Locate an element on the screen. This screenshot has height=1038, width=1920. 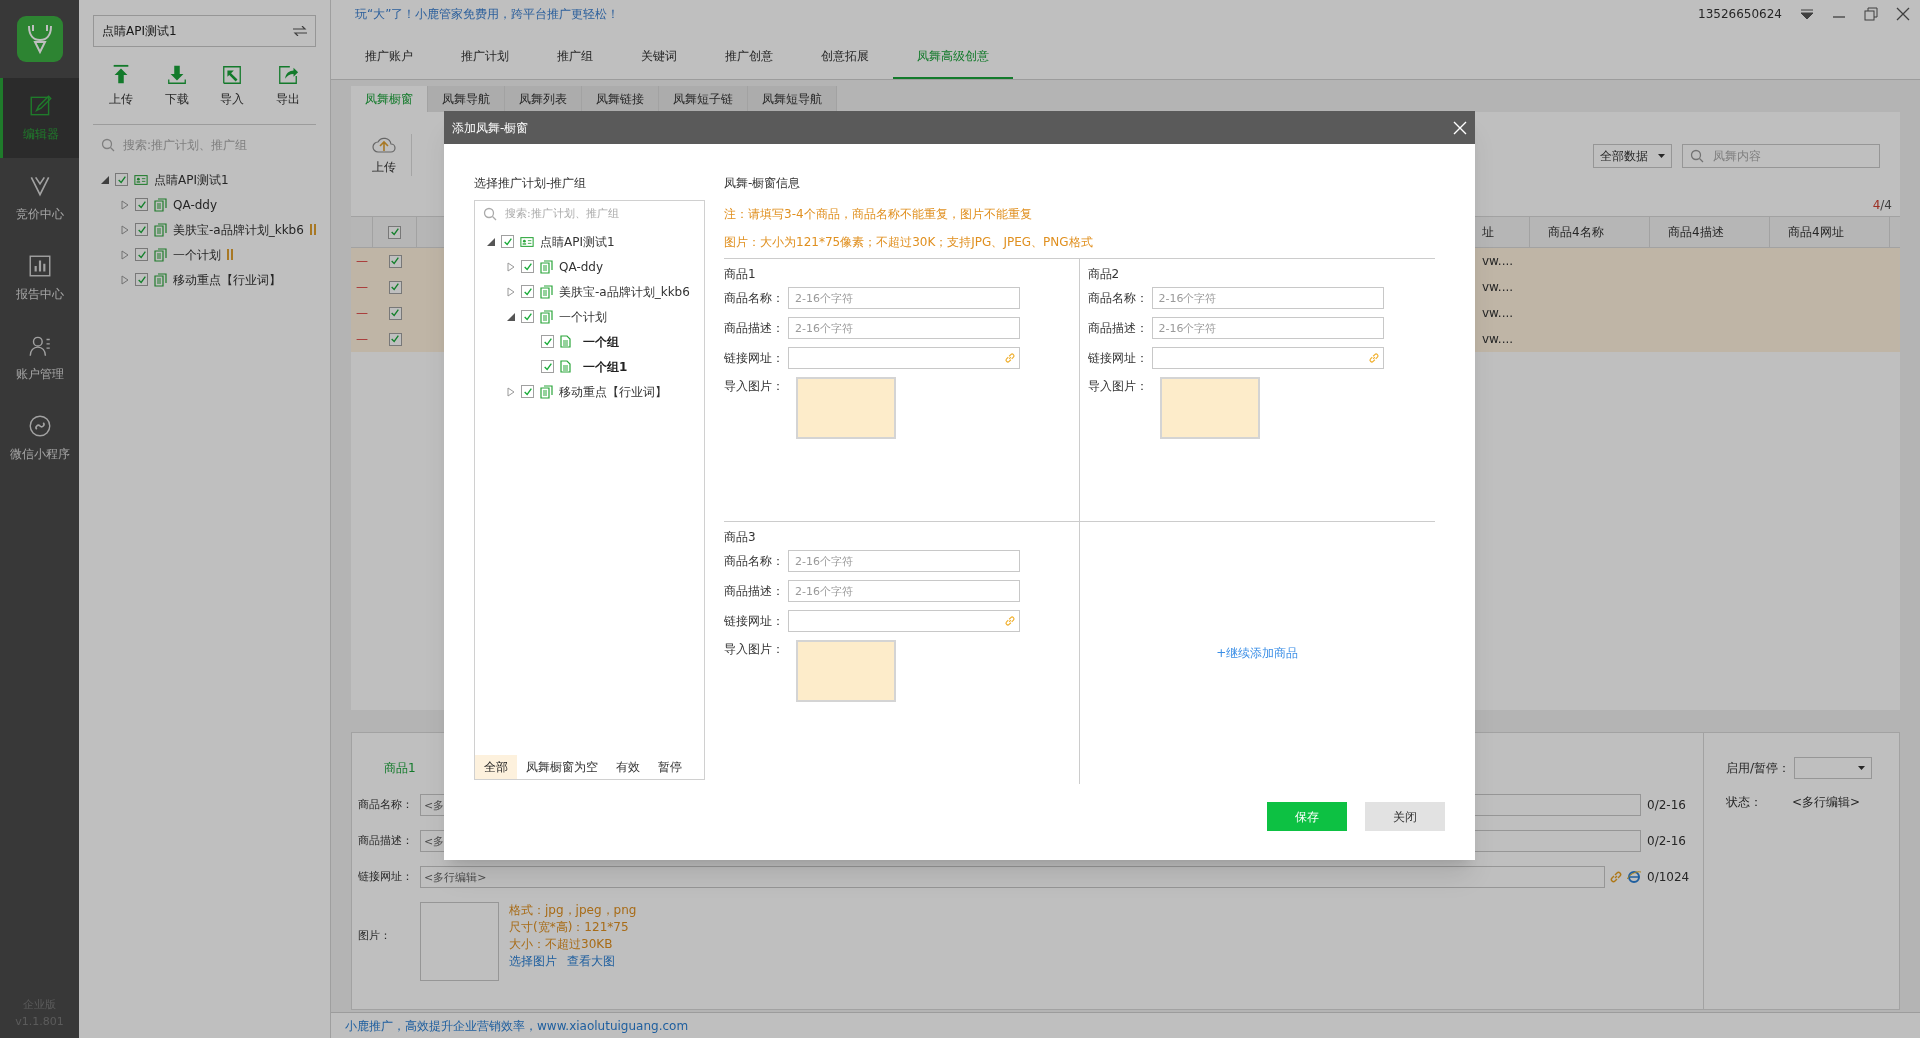
input-field: <多行编辑> is located at coordinates (1012, 877).